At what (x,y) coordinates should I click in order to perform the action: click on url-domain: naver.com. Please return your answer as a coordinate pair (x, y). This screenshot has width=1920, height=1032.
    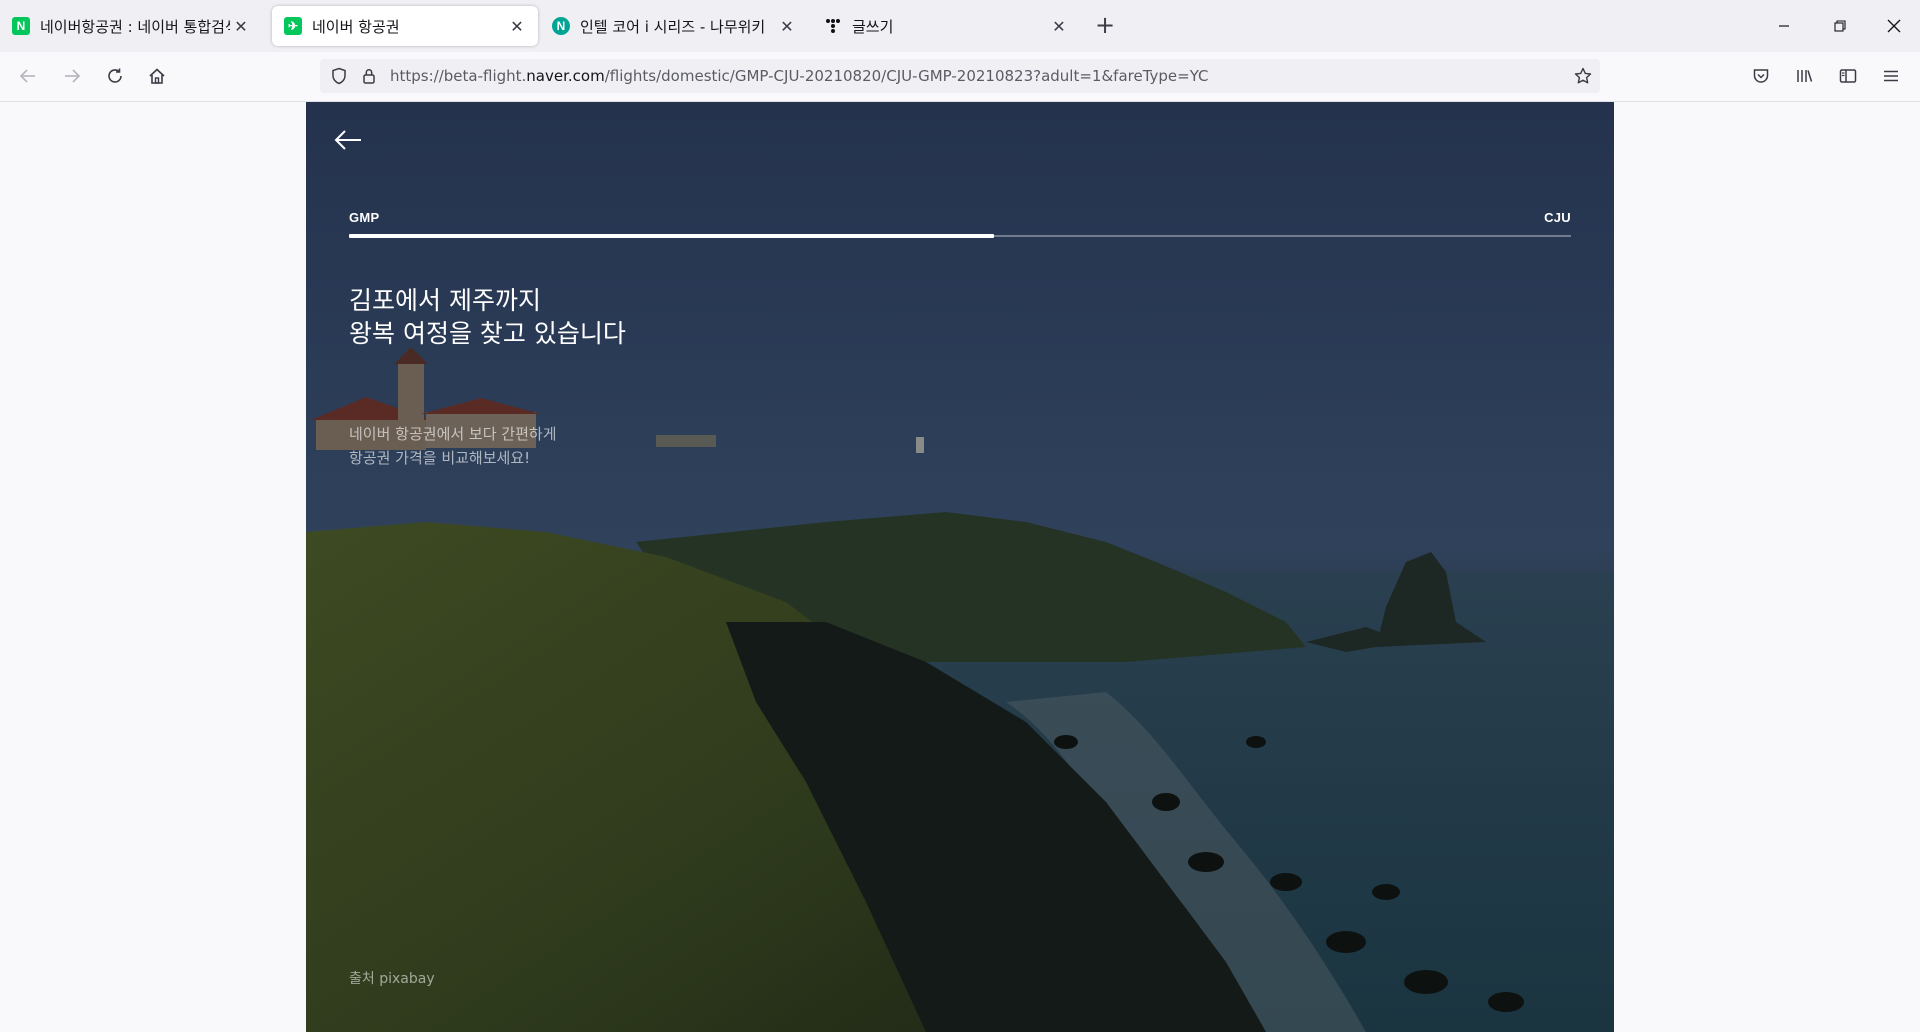
    Looking at the image, I should click on (565, 76).